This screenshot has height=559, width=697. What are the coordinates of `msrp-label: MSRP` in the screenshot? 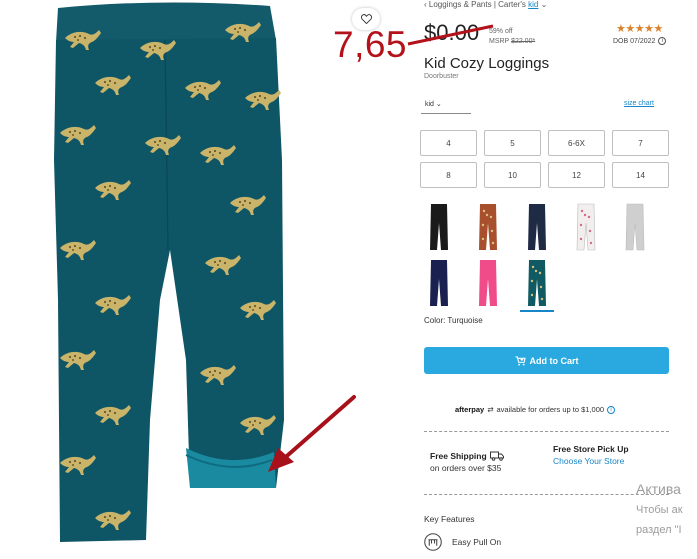 It's located at (499, 41).